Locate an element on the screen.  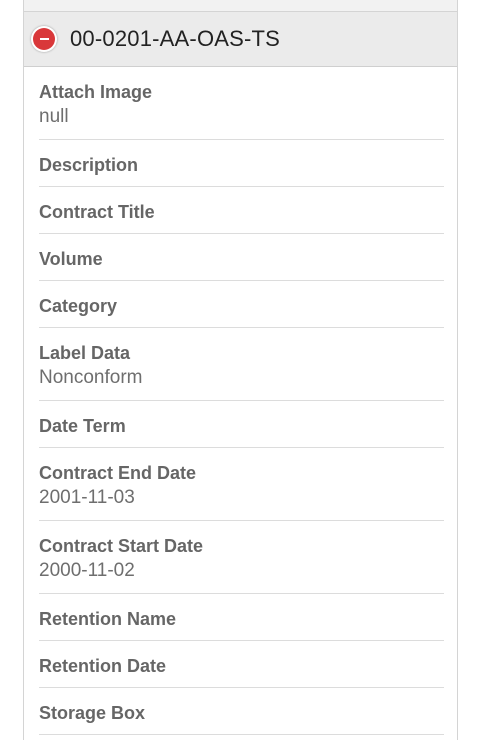
field-label: Attach Image is located at coordinates (96, 92).